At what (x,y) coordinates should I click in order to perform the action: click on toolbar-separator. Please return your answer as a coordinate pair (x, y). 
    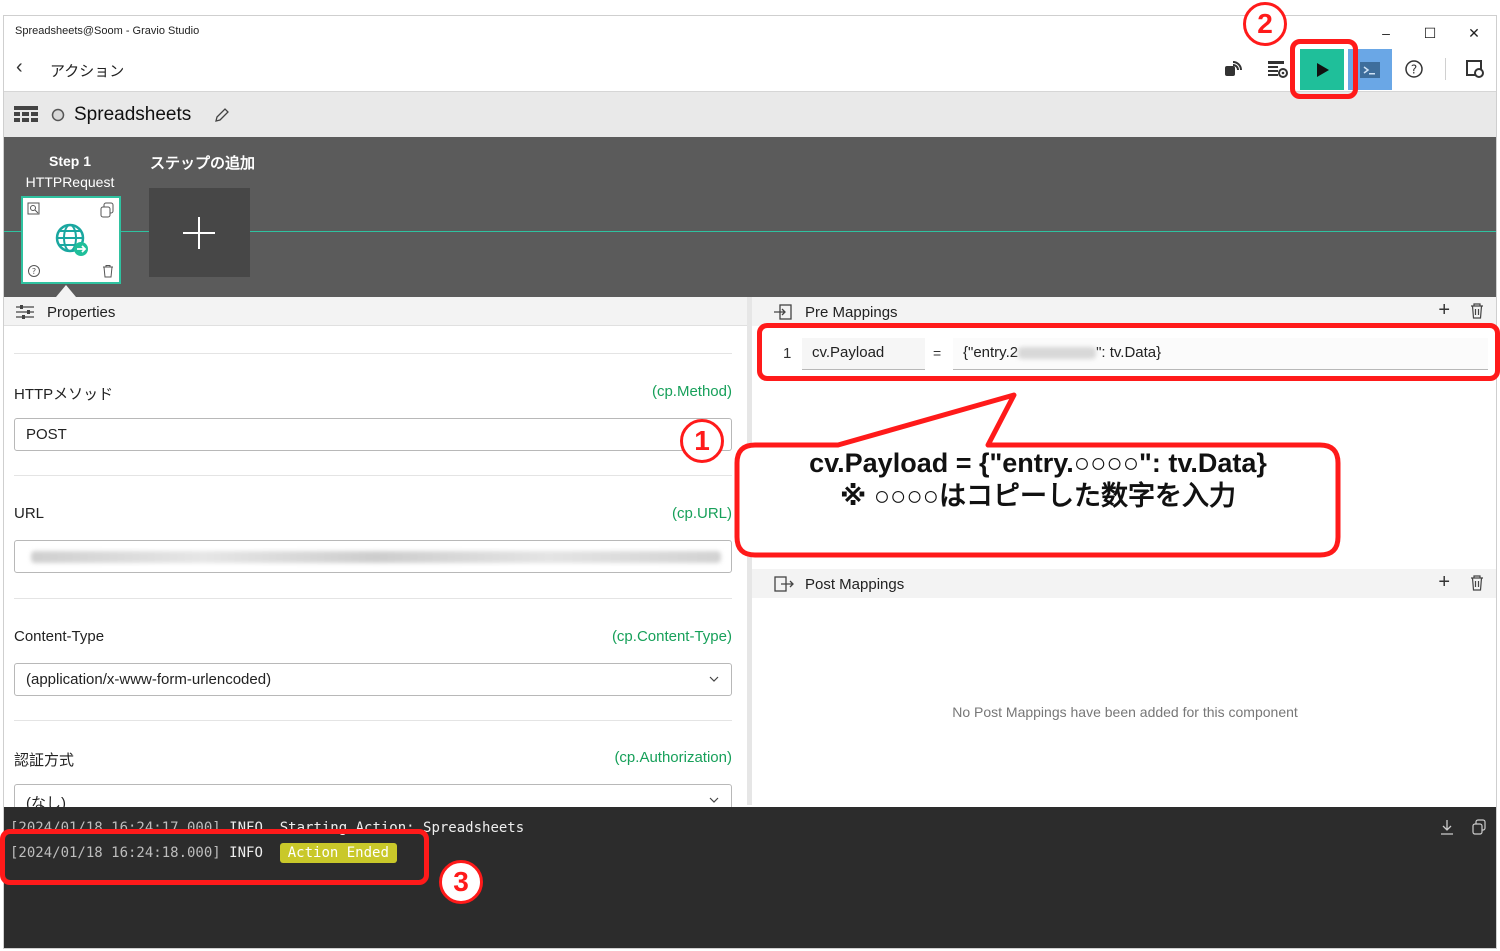
    Looking at the image, I should click on (1445, 69).